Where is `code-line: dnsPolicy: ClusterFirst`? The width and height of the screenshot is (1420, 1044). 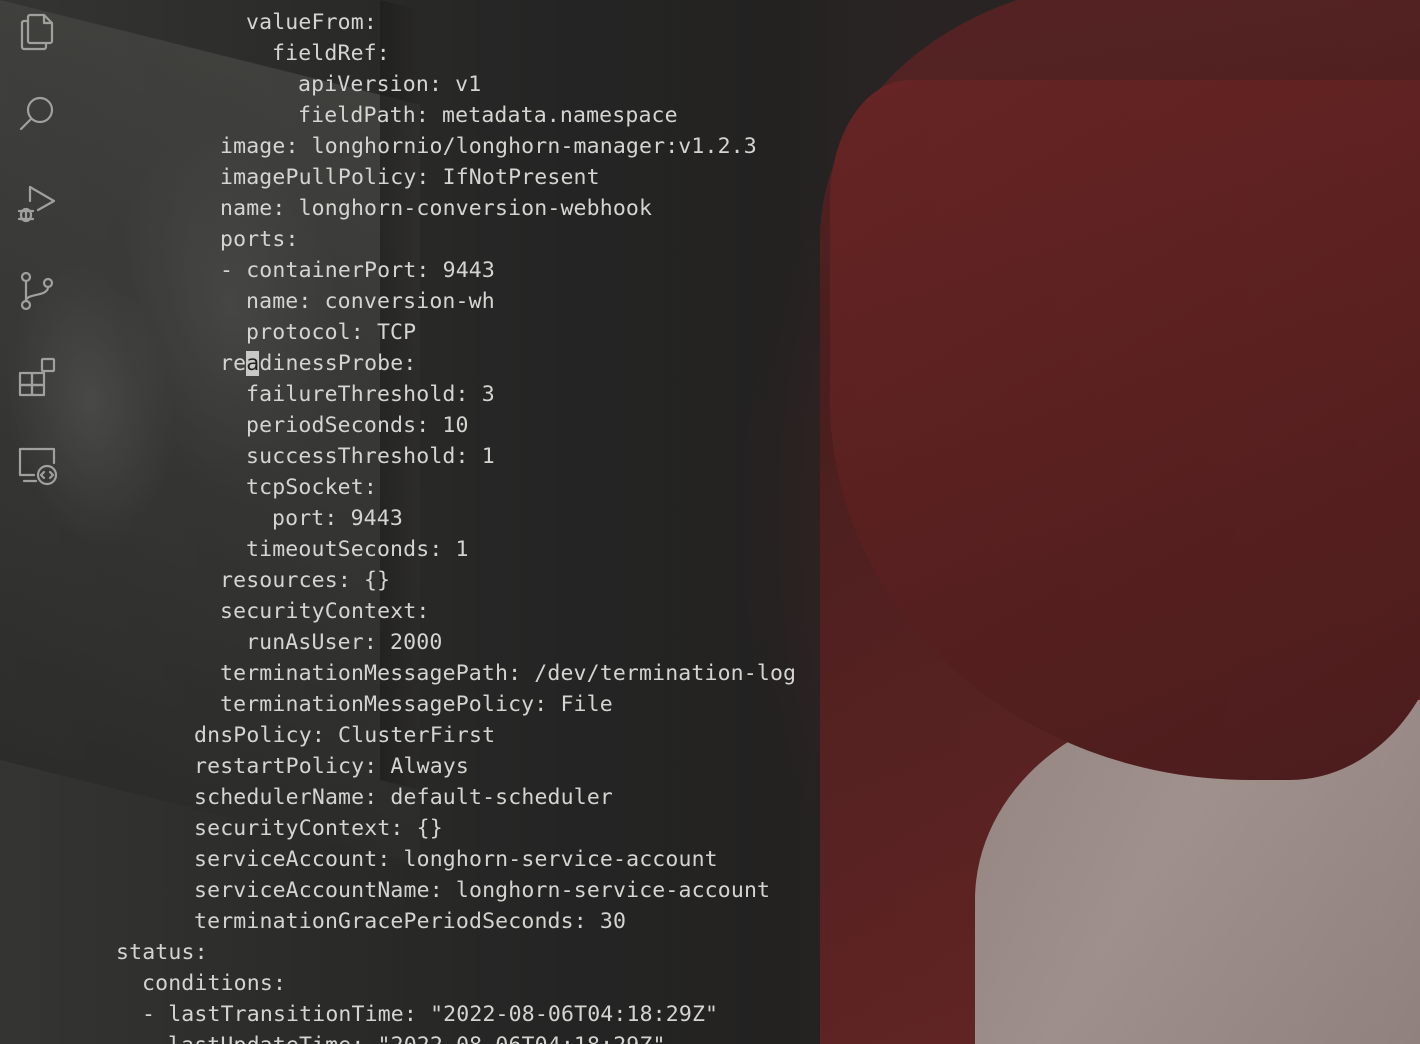
code-line: dnsPolicy: ClusterFirst is located at coordinates (344, 735).